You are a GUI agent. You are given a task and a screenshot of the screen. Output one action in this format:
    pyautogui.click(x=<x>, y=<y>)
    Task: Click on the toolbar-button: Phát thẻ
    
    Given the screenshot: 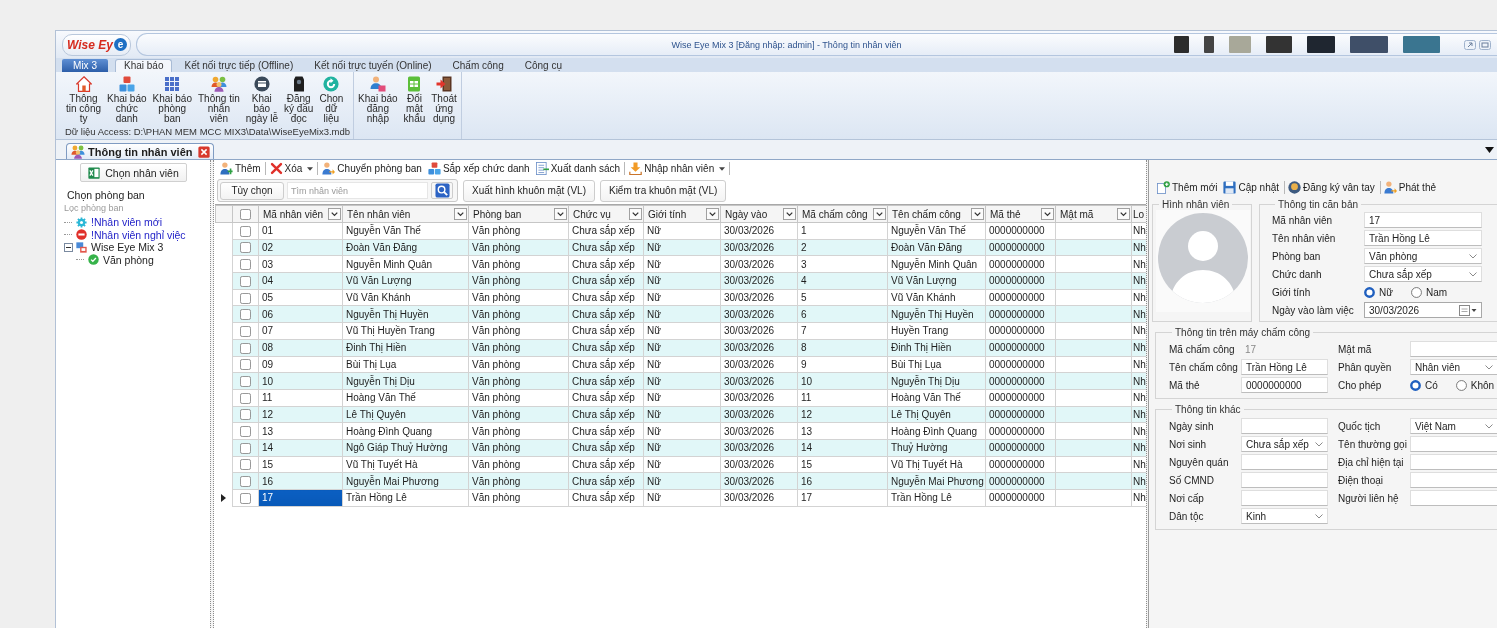 What is the action you would take?
    pyautogui.click(x=1411, y=187)
    